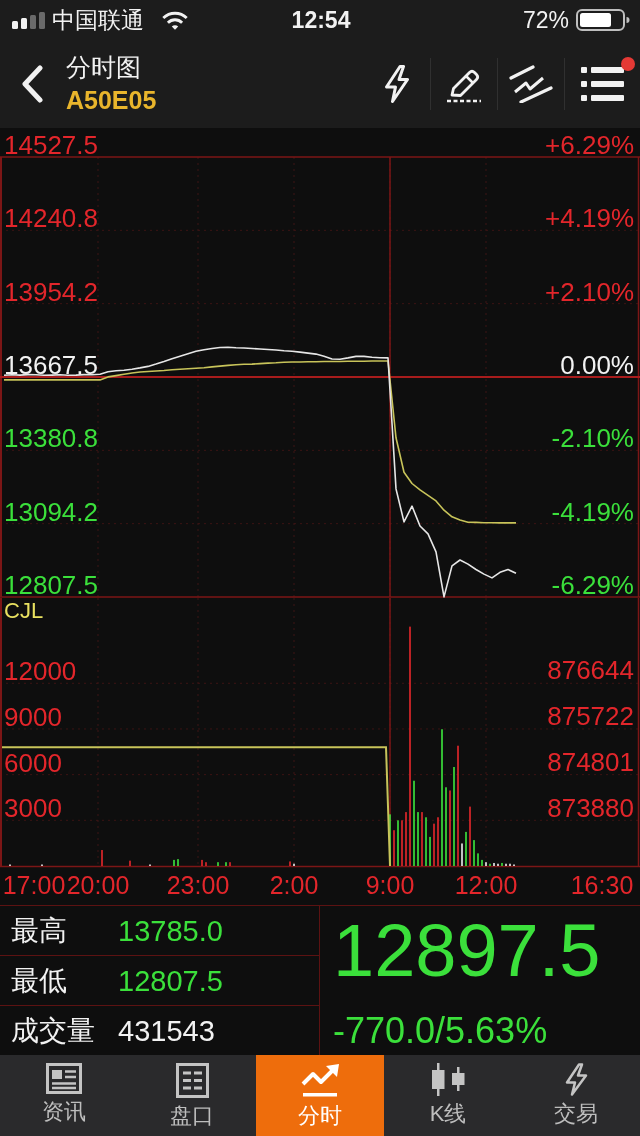 This screenshot has width=640, height=1136. I want to click on time-axis-label: 12:00, so click(486, 885).